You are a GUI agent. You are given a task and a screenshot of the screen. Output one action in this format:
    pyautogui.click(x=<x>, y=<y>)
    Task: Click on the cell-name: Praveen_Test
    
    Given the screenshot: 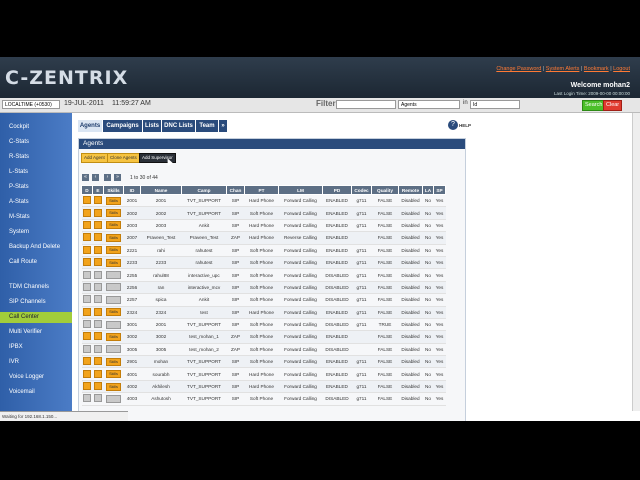 What is the action you would take?
    pyautogui.click(x=161, y=238)
    